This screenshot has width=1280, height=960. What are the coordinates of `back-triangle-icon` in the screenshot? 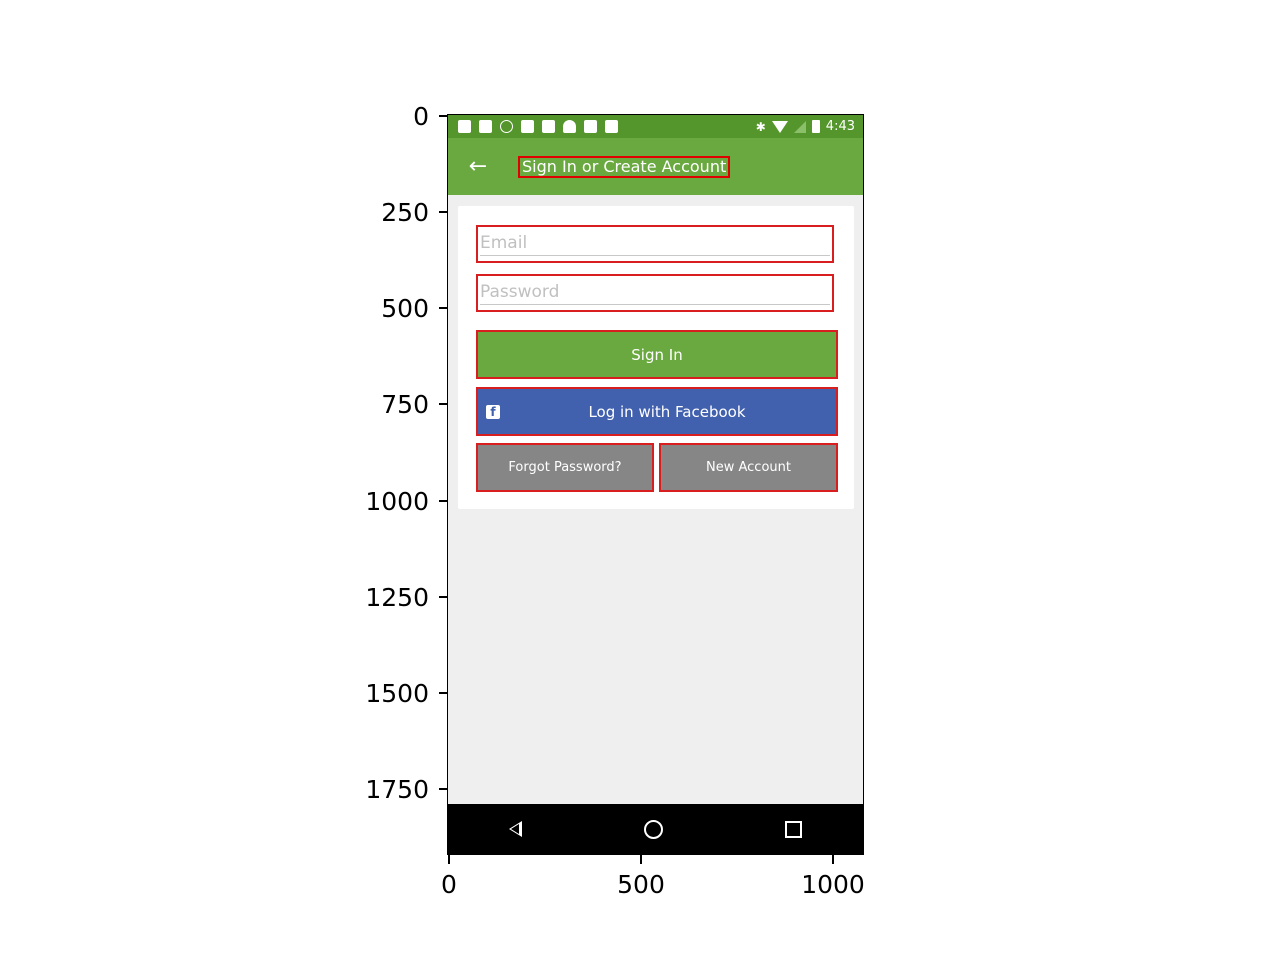 It's located at (515, 829).